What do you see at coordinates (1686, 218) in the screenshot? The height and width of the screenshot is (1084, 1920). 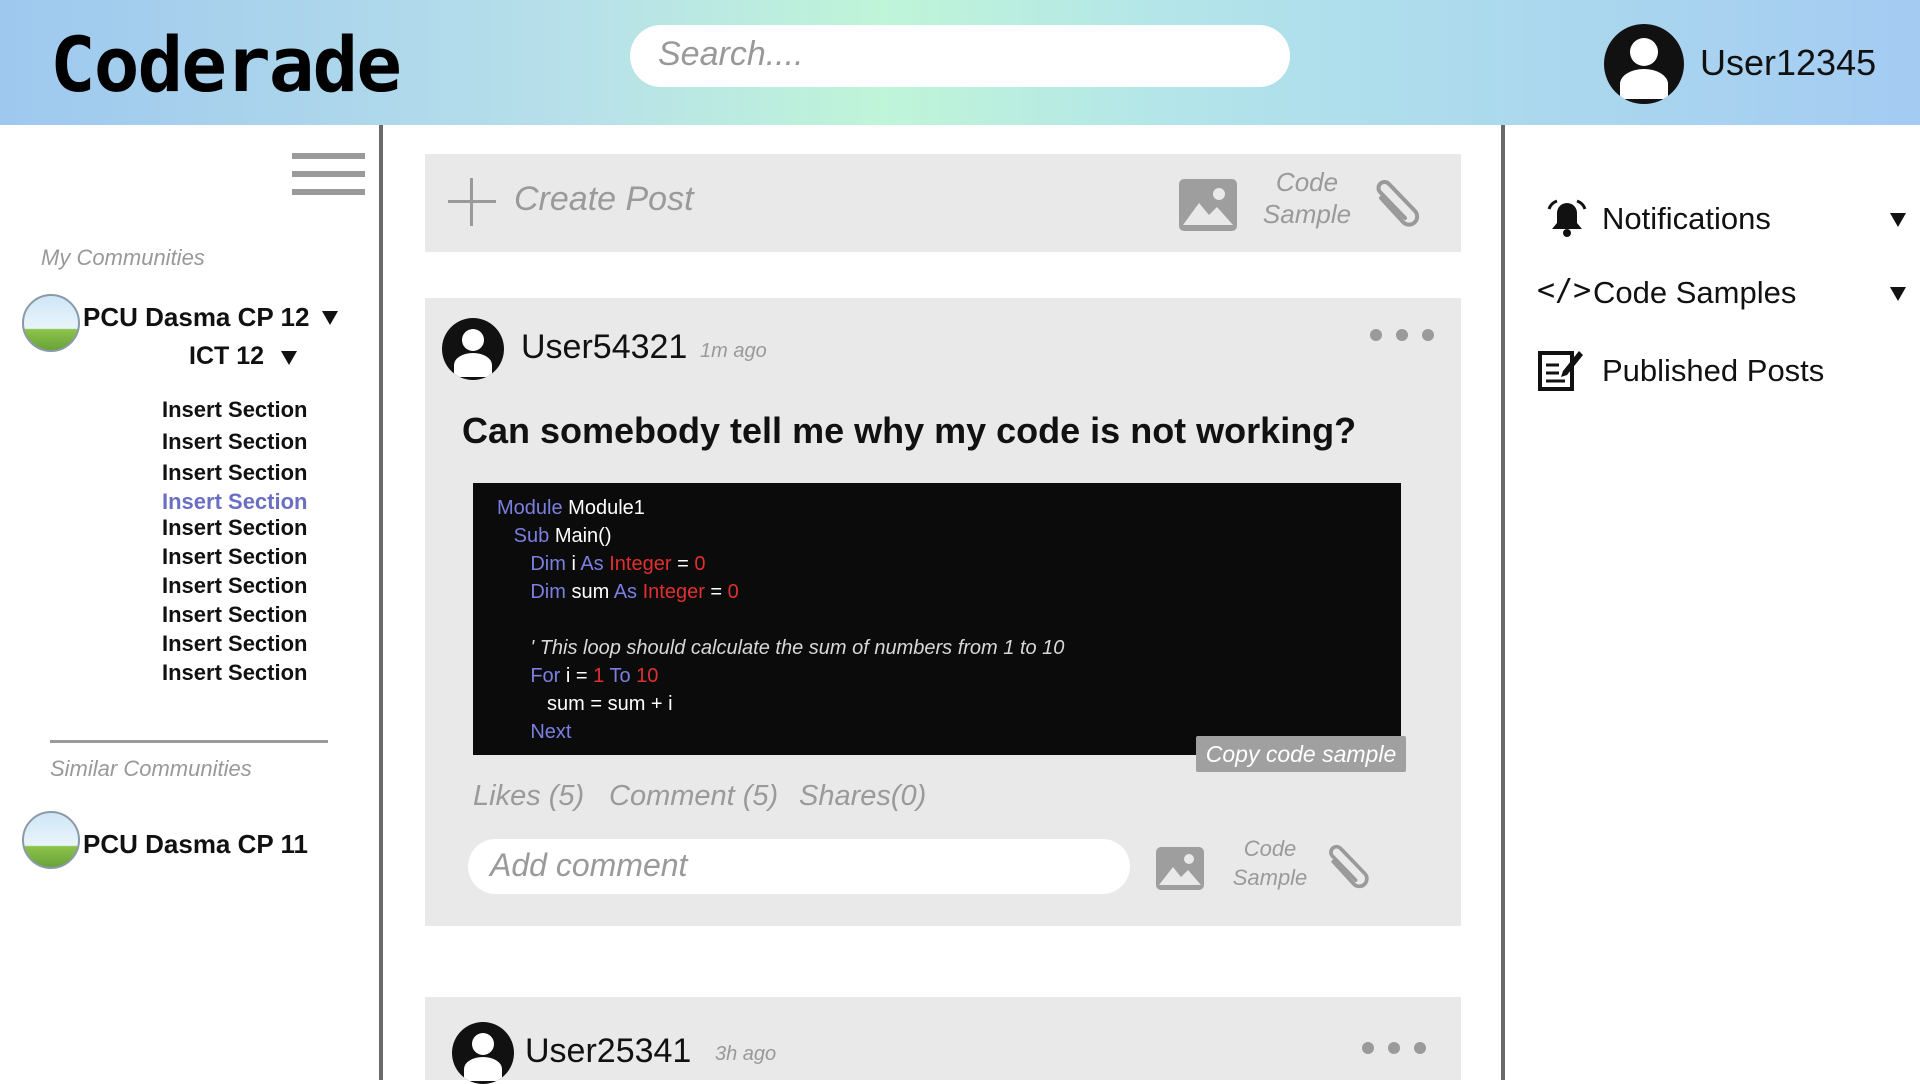 I see `notifications-label: Notifications` at bounding box center [1686, 218].